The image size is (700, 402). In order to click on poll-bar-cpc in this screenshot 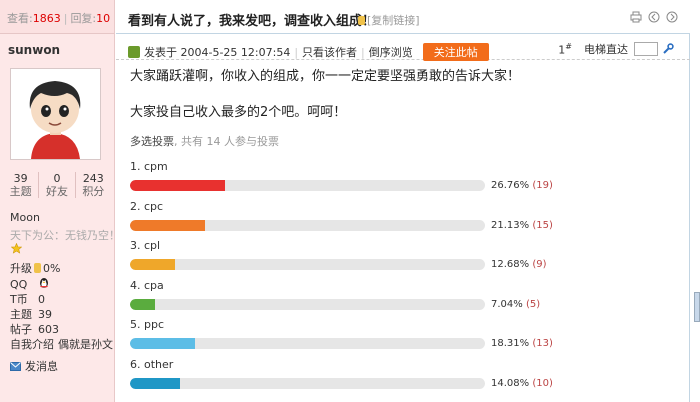, I will do `click(167, 225)`.